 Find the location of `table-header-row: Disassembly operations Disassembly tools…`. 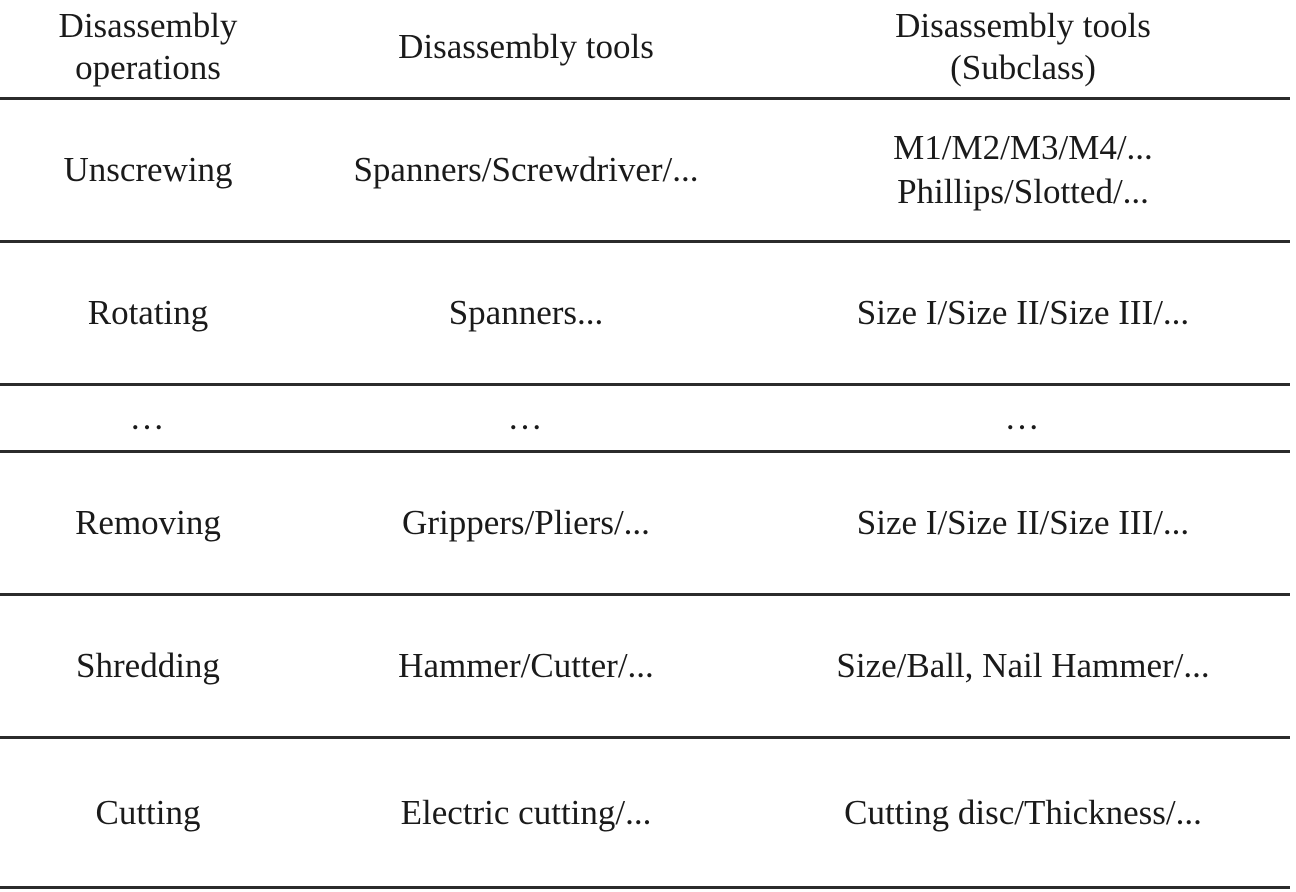

table-header-row: Disassembly operations Disassembly tools… is located at coordinates (645, 50).